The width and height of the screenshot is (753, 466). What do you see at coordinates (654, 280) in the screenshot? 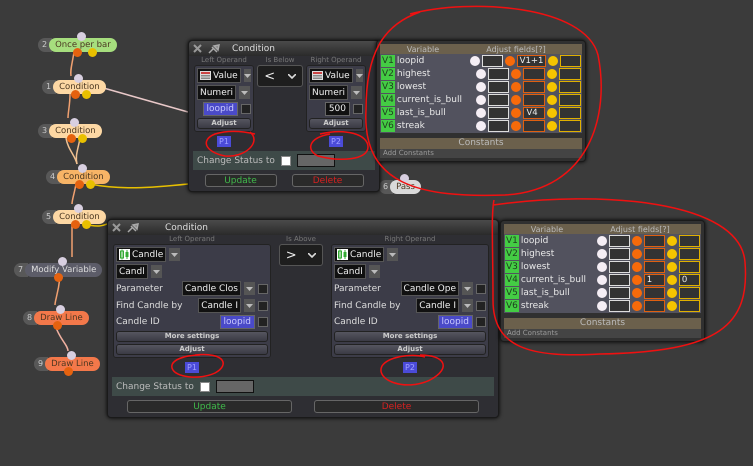
I see `adjust-field: 1` at bounding box center [654, 280].